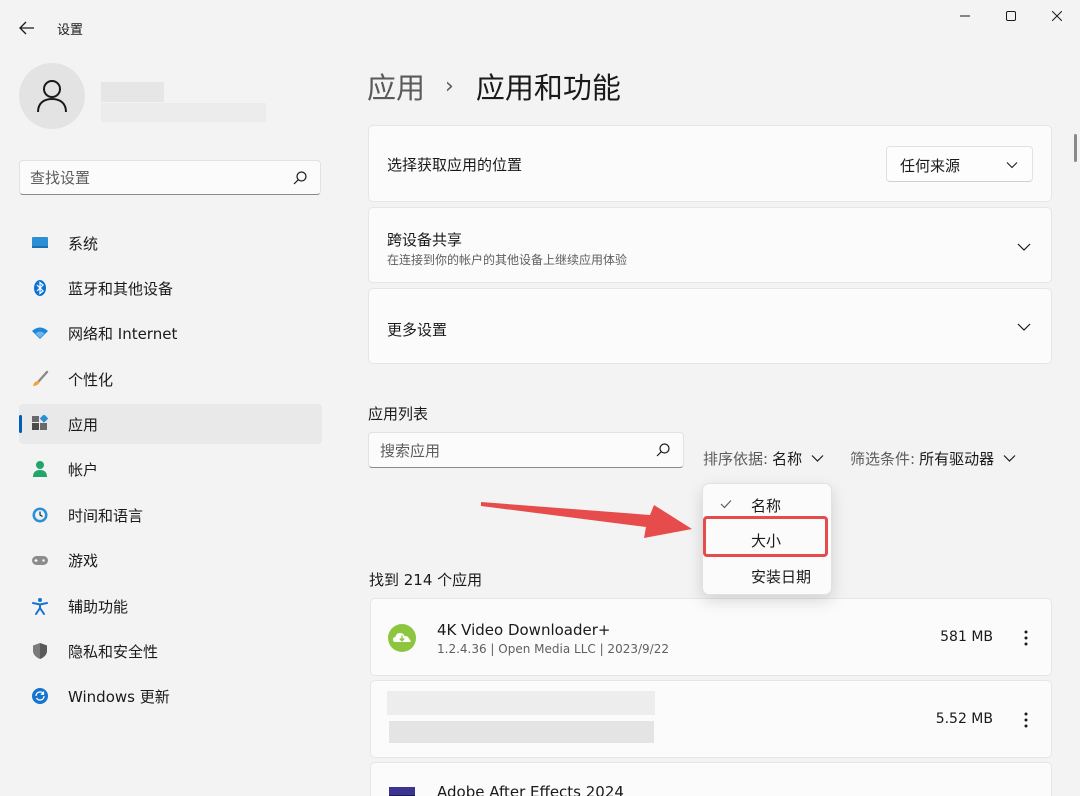 Image resolution: width=1080 pixels, height=796 pixels. What do you see at coordinates (83, 470) in the screenshot?
I see `sidebar-item-label: 帐户` at bounding box center [83, 470].